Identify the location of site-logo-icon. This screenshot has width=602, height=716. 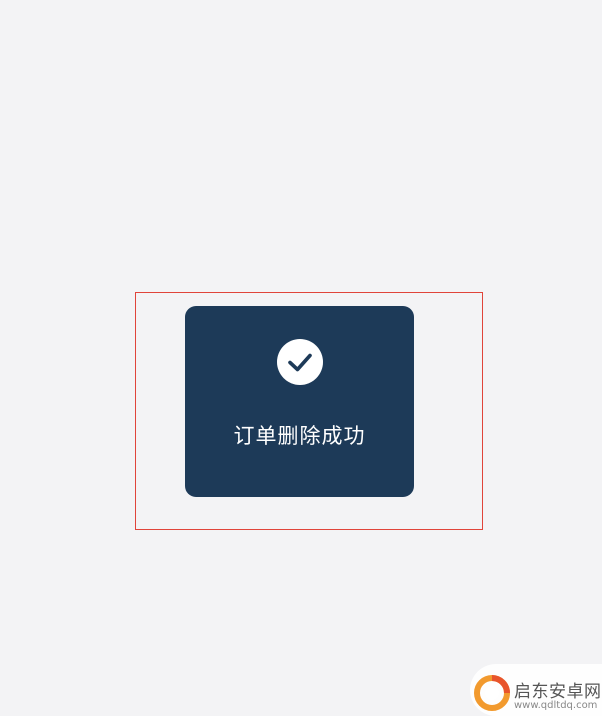
(492, 693).